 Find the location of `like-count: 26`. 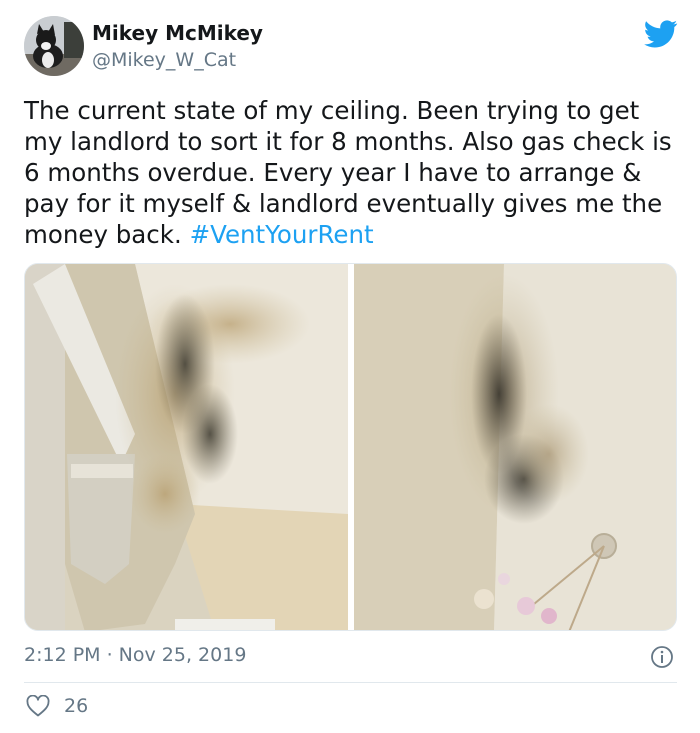

like-count: 26 is located at coordinates (76, 706).